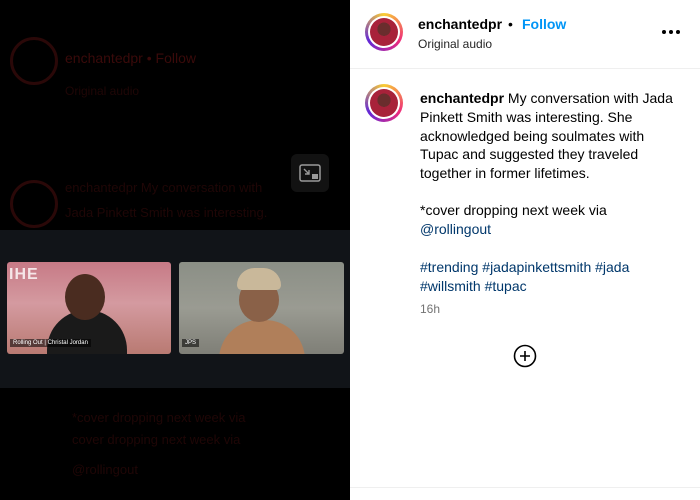 The image size is (700, 500). What do you see at coordinates (34, 204) in the screenshot?
I see `ghost-avatar-caption` at bounding box center [34, 204].